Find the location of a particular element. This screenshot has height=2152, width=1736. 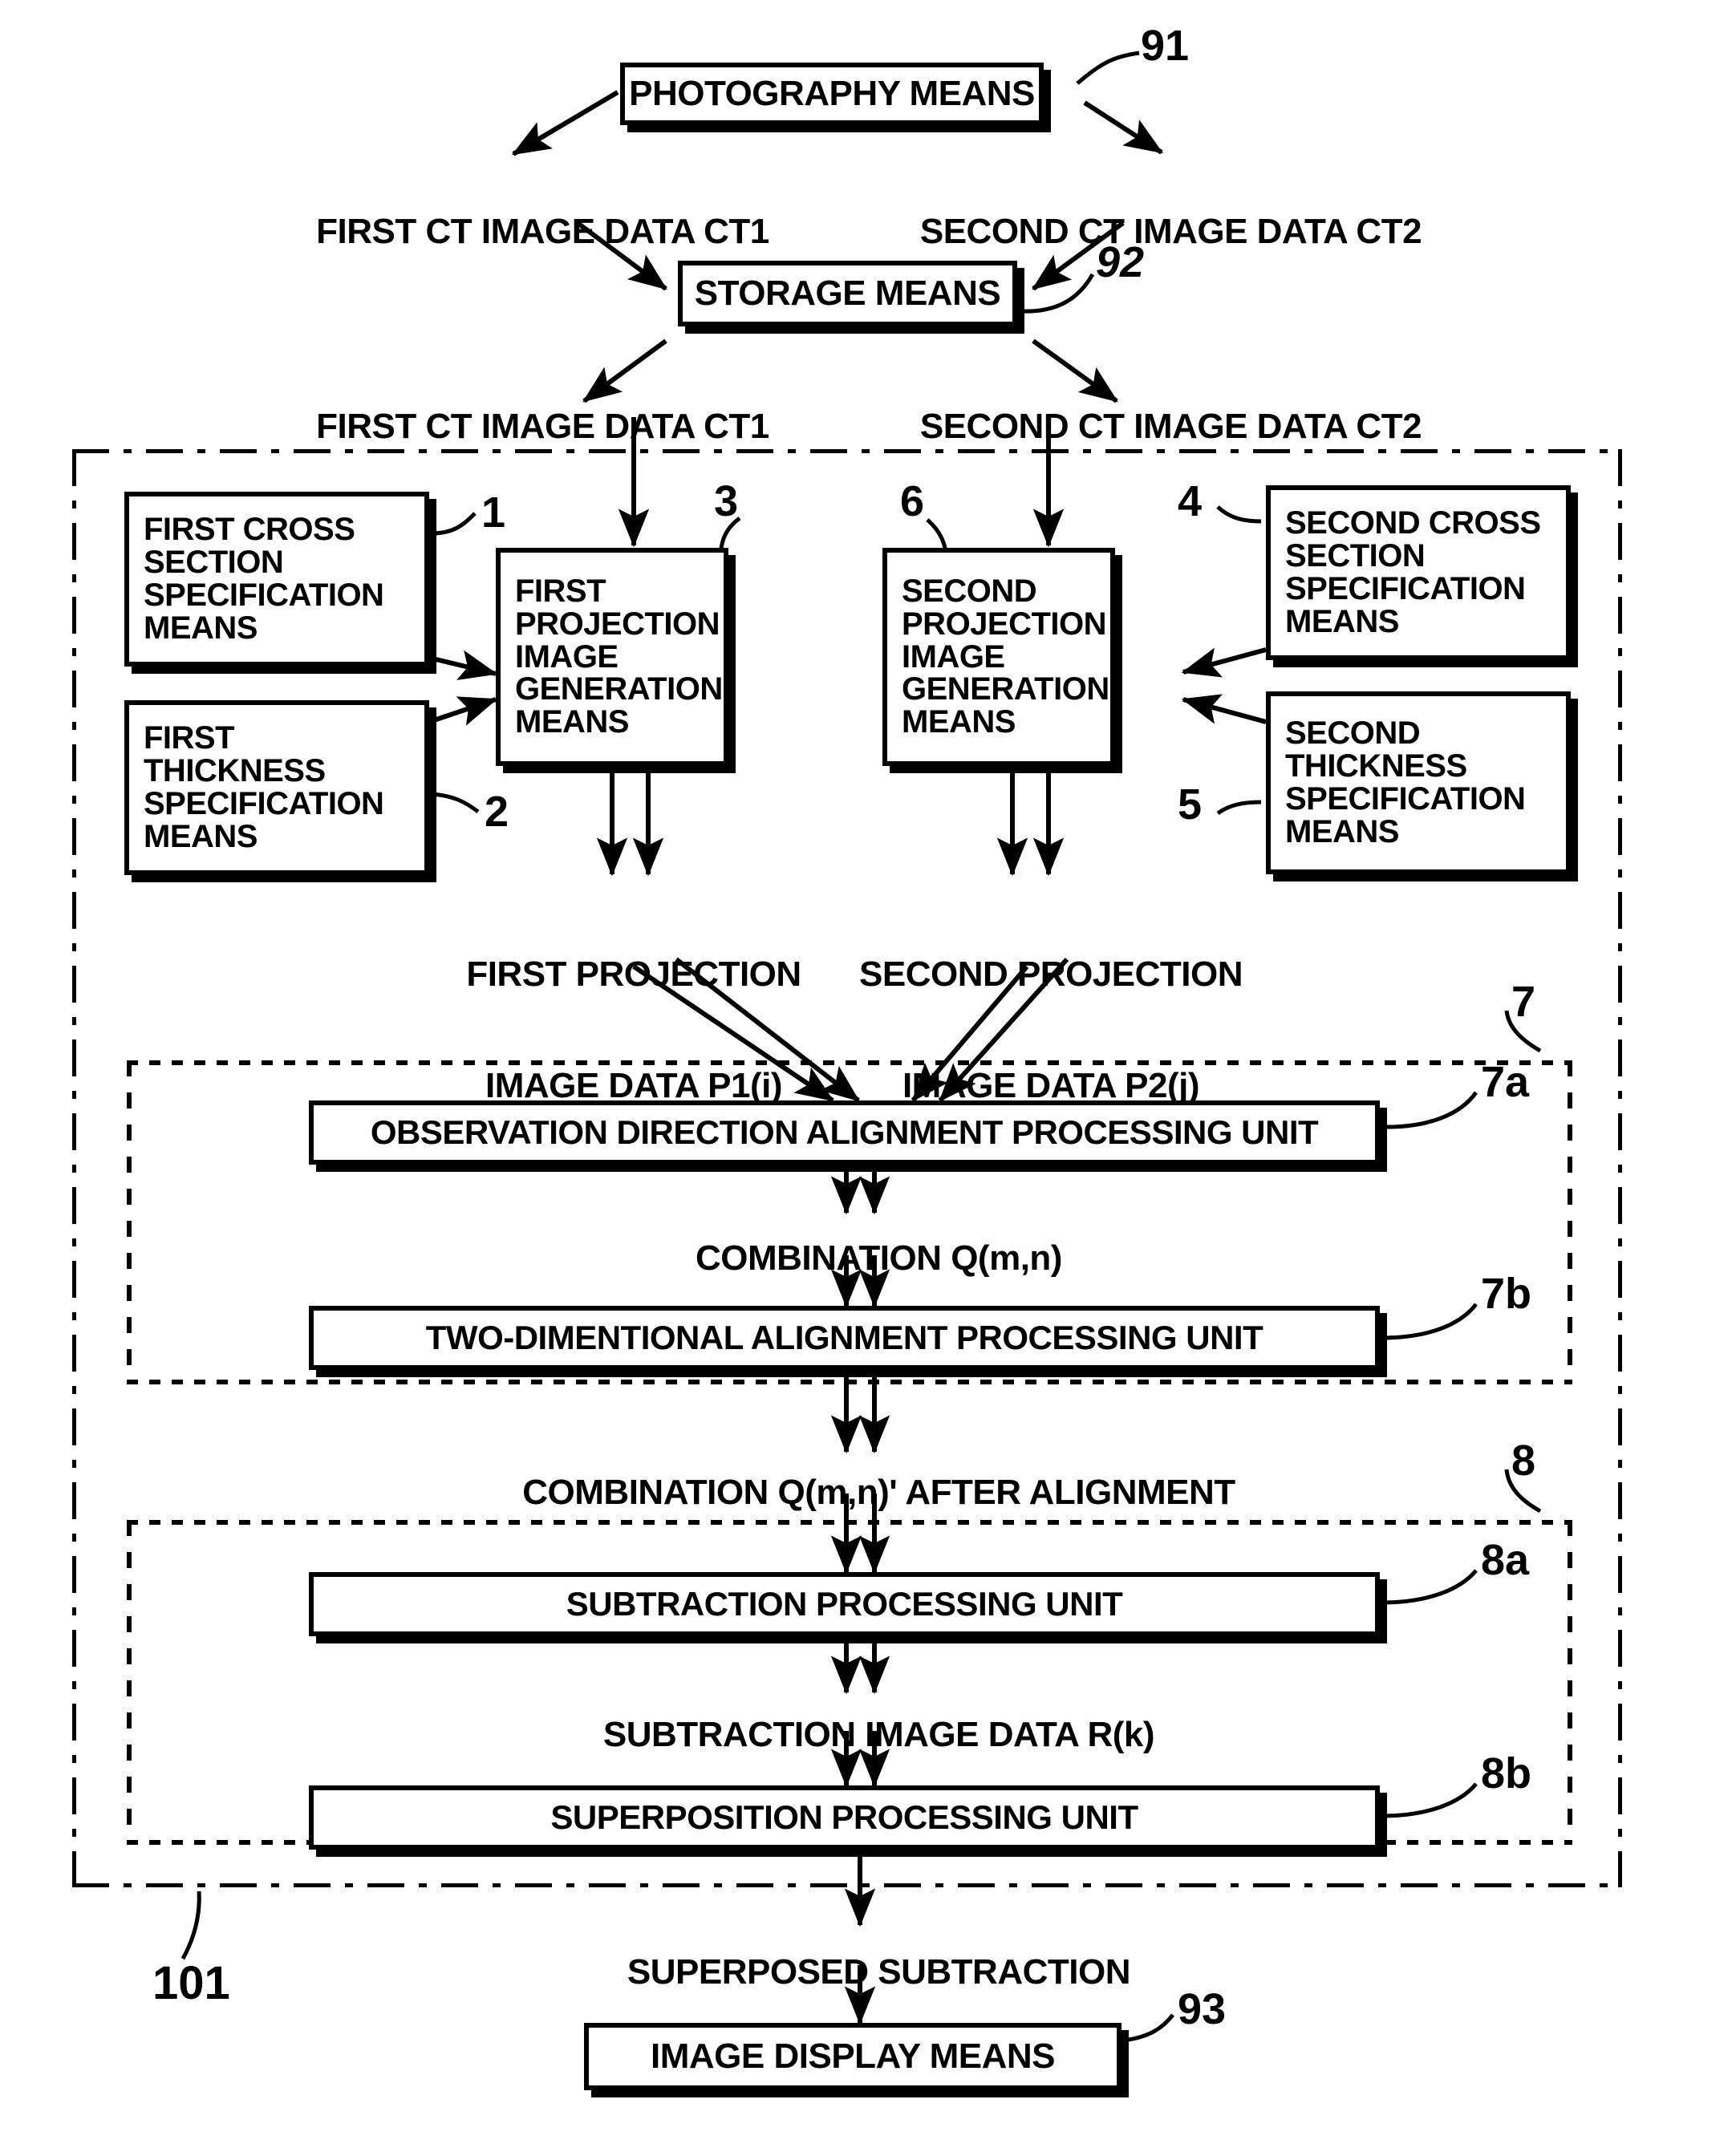

subtraction-processing-unit-box: SUBTRACTION PROCESSING UNIT is located at coordinates (845, 1604).